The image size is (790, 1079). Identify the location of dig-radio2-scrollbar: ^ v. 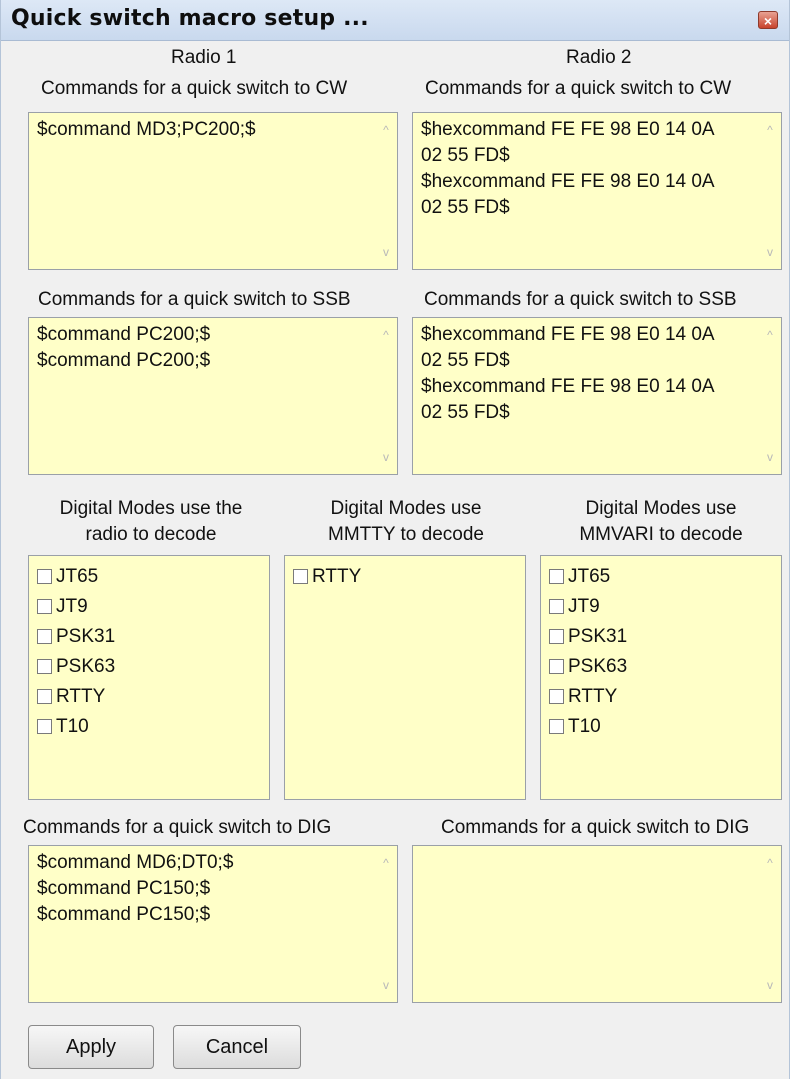
(770, 924).